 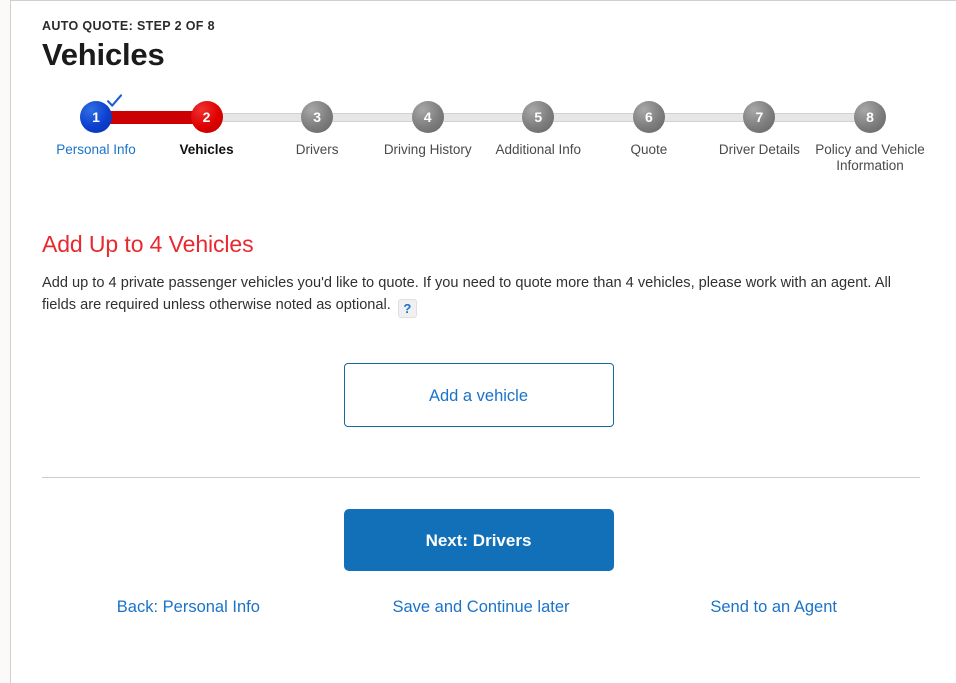 I want to click on stepper-bubble-4: 4, so click(x=427, y=117).